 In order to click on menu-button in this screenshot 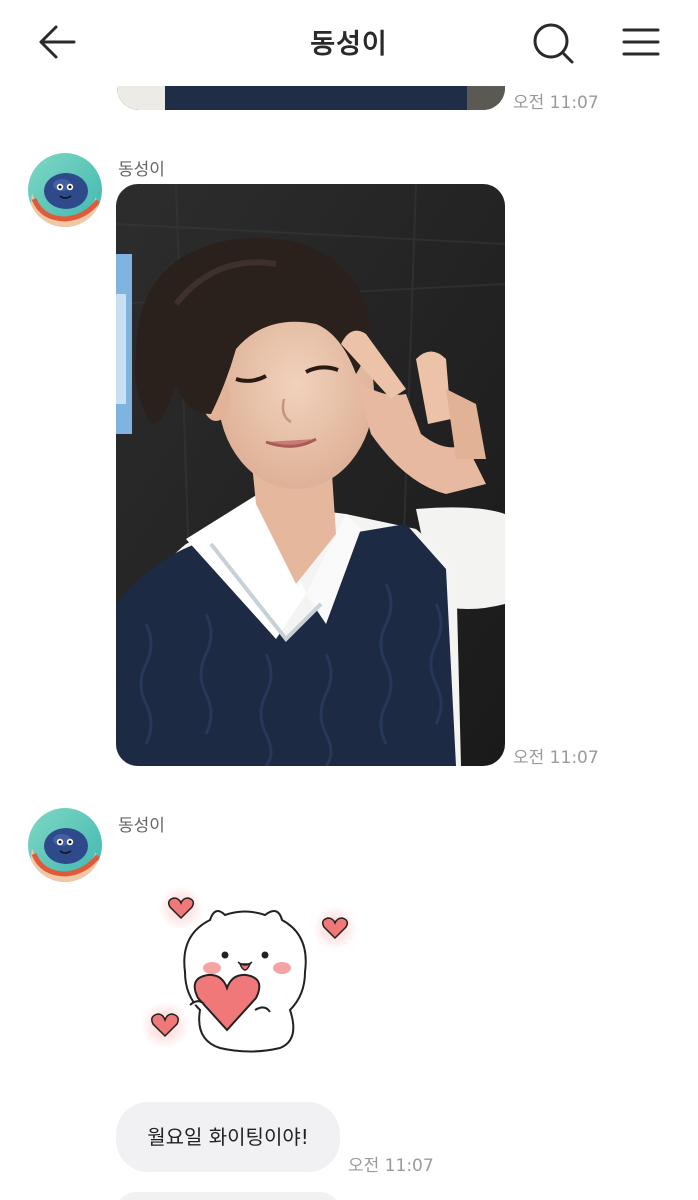, I will do `click(641, 42)`.